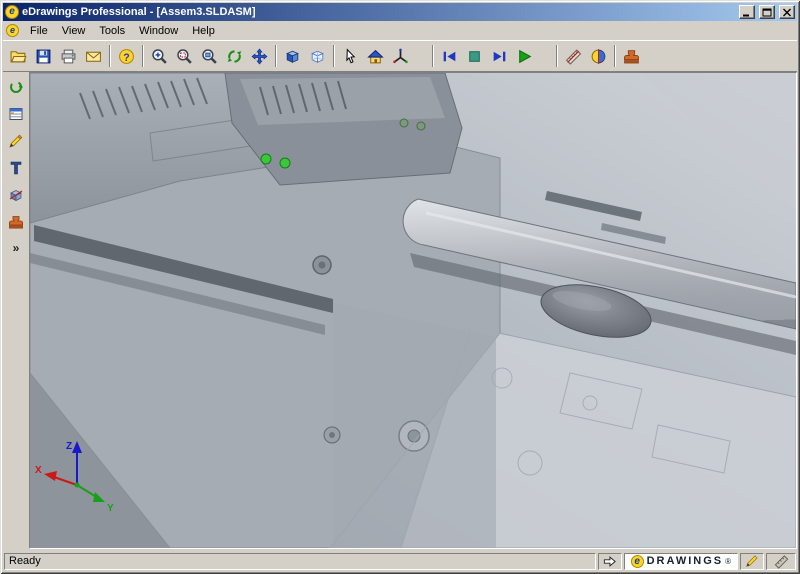 The height and width of the screenshot is (574, 800). I want to click on minimize-button, so click(747, 12).